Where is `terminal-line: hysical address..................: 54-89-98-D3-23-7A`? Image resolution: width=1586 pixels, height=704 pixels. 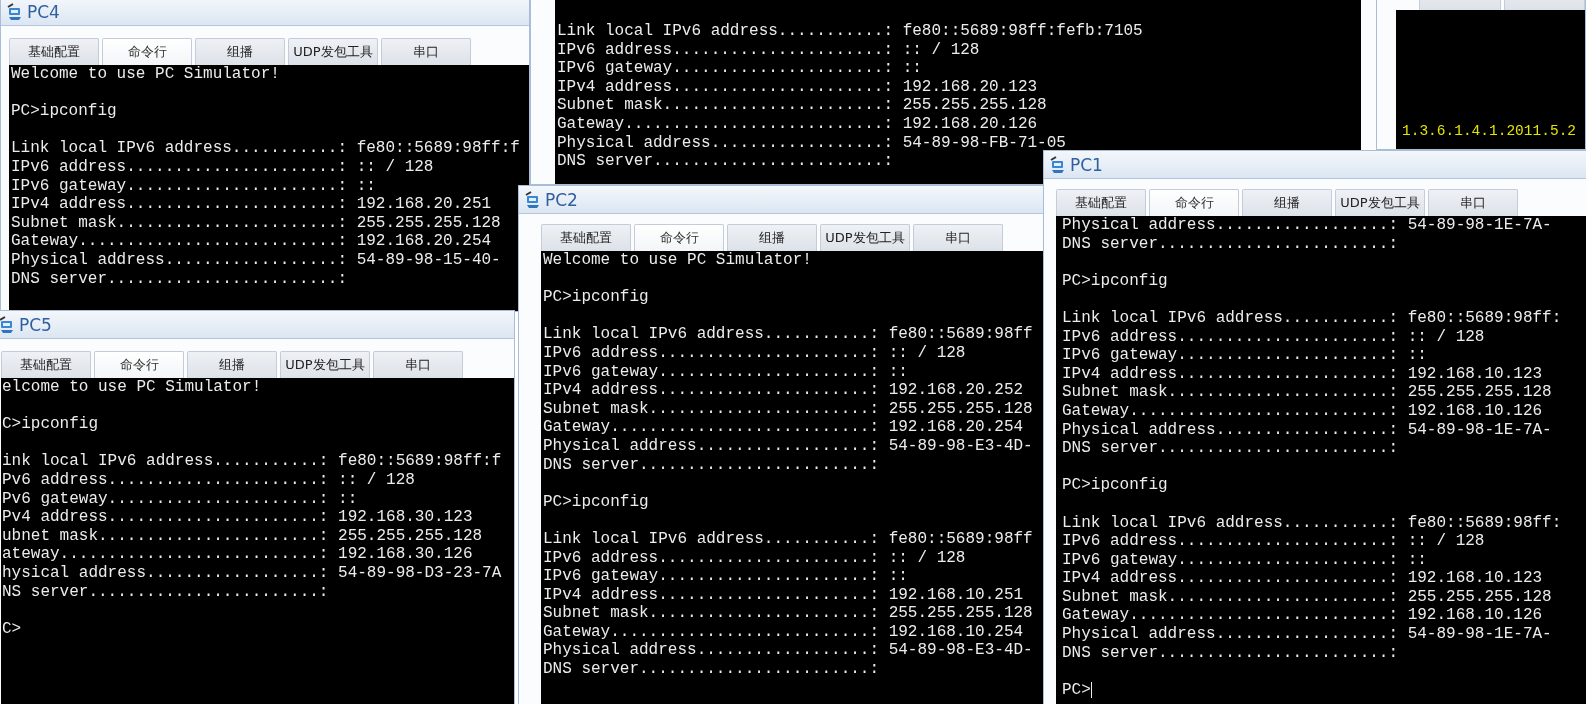 terminal-line: hysical address..................: 54-89-98-D3-23-7A is located at coordinates (252, 573).